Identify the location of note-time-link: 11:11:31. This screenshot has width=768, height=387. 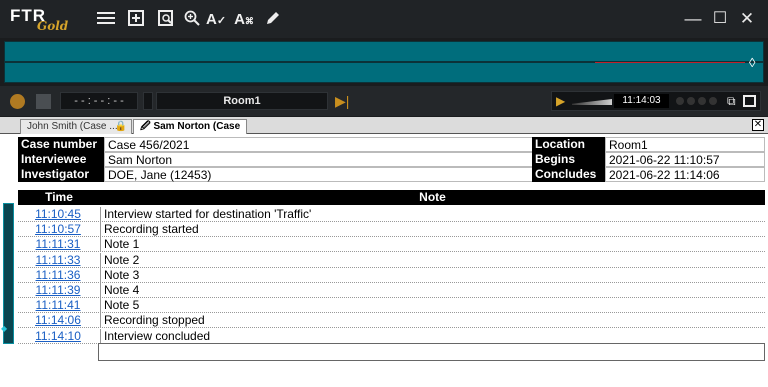
(58, 244).